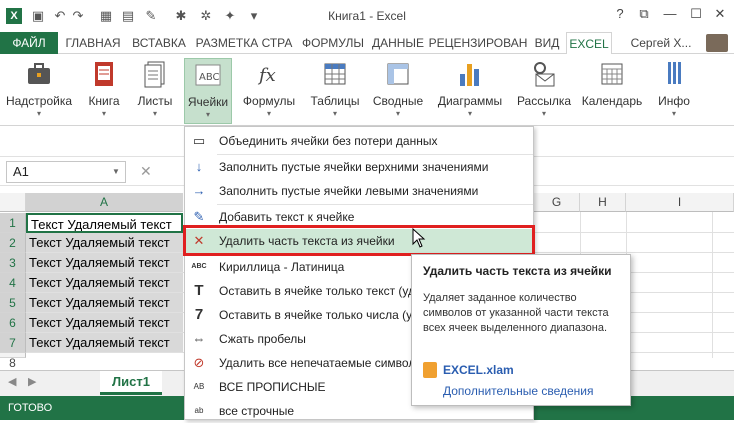 This screenshot has width=734, height=423. I want to click on pivot-icon, so click(398, 74).